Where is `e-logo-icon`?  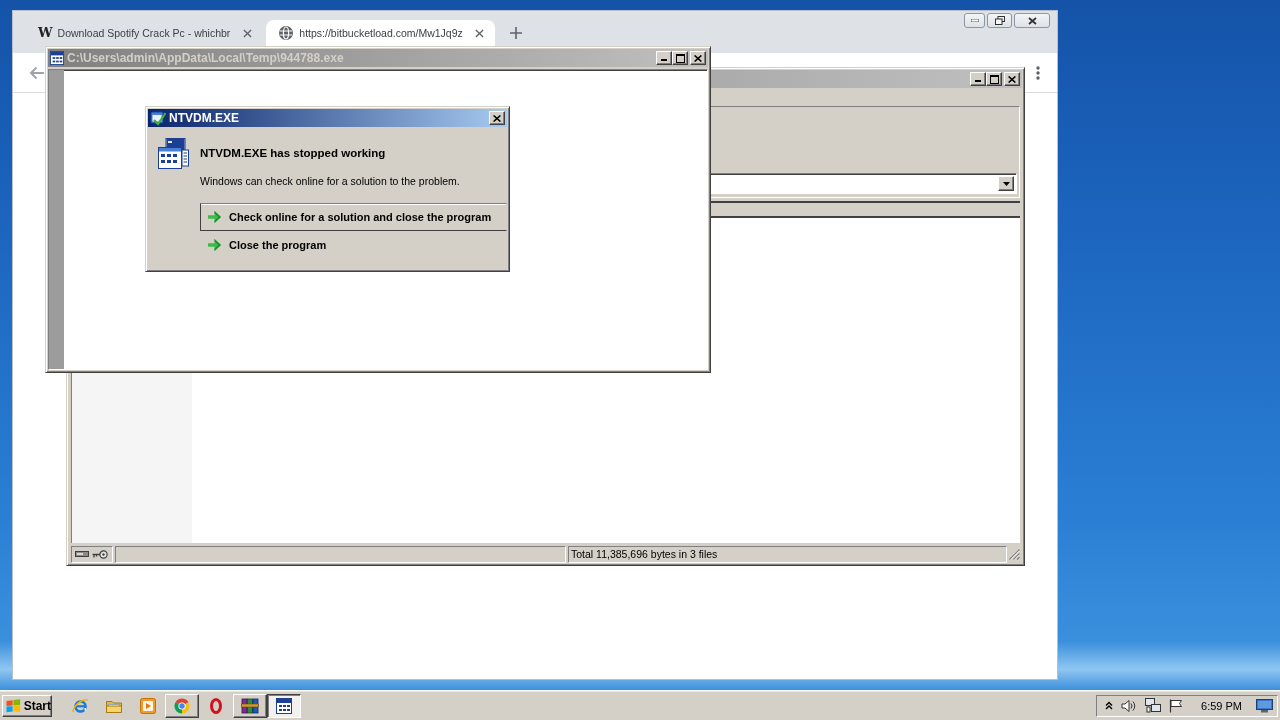 e-logo-icon is located at coordinates (80, 705).